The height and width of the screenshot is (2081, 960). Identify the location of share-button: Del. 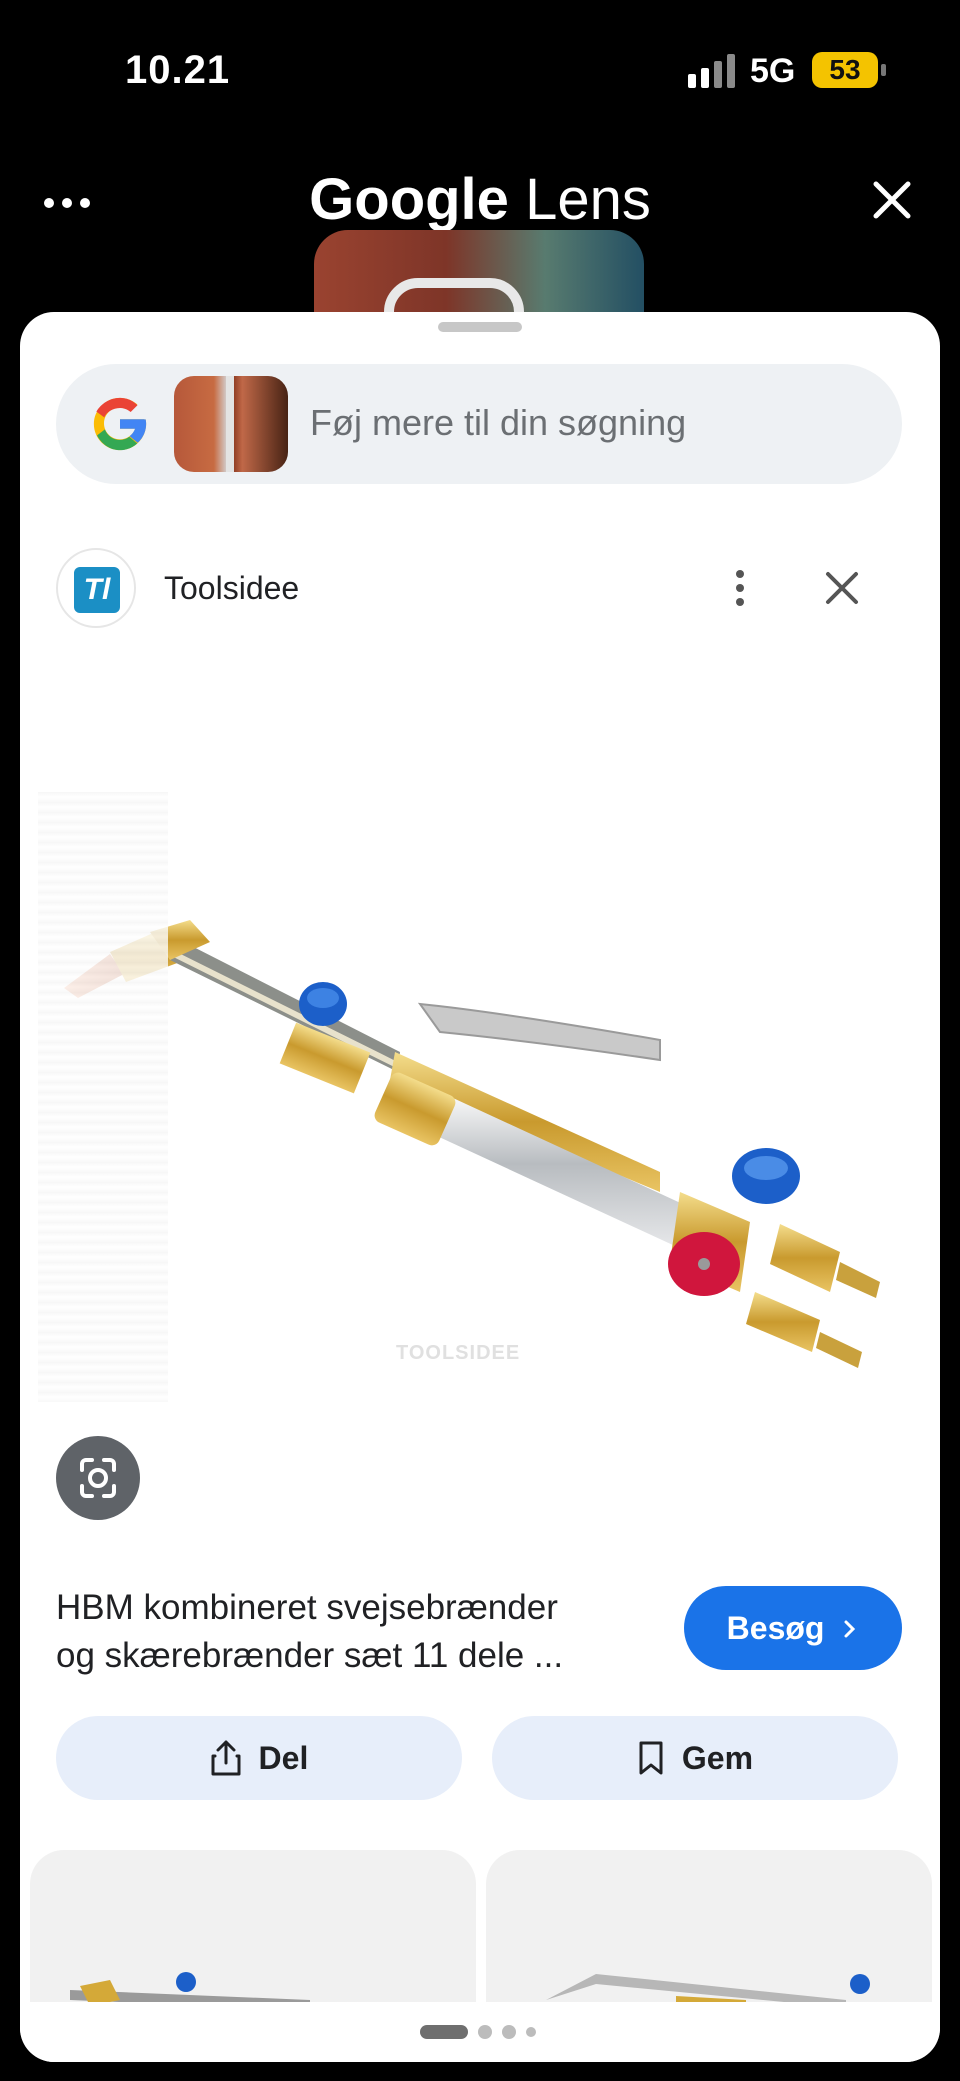
(259, 1758).